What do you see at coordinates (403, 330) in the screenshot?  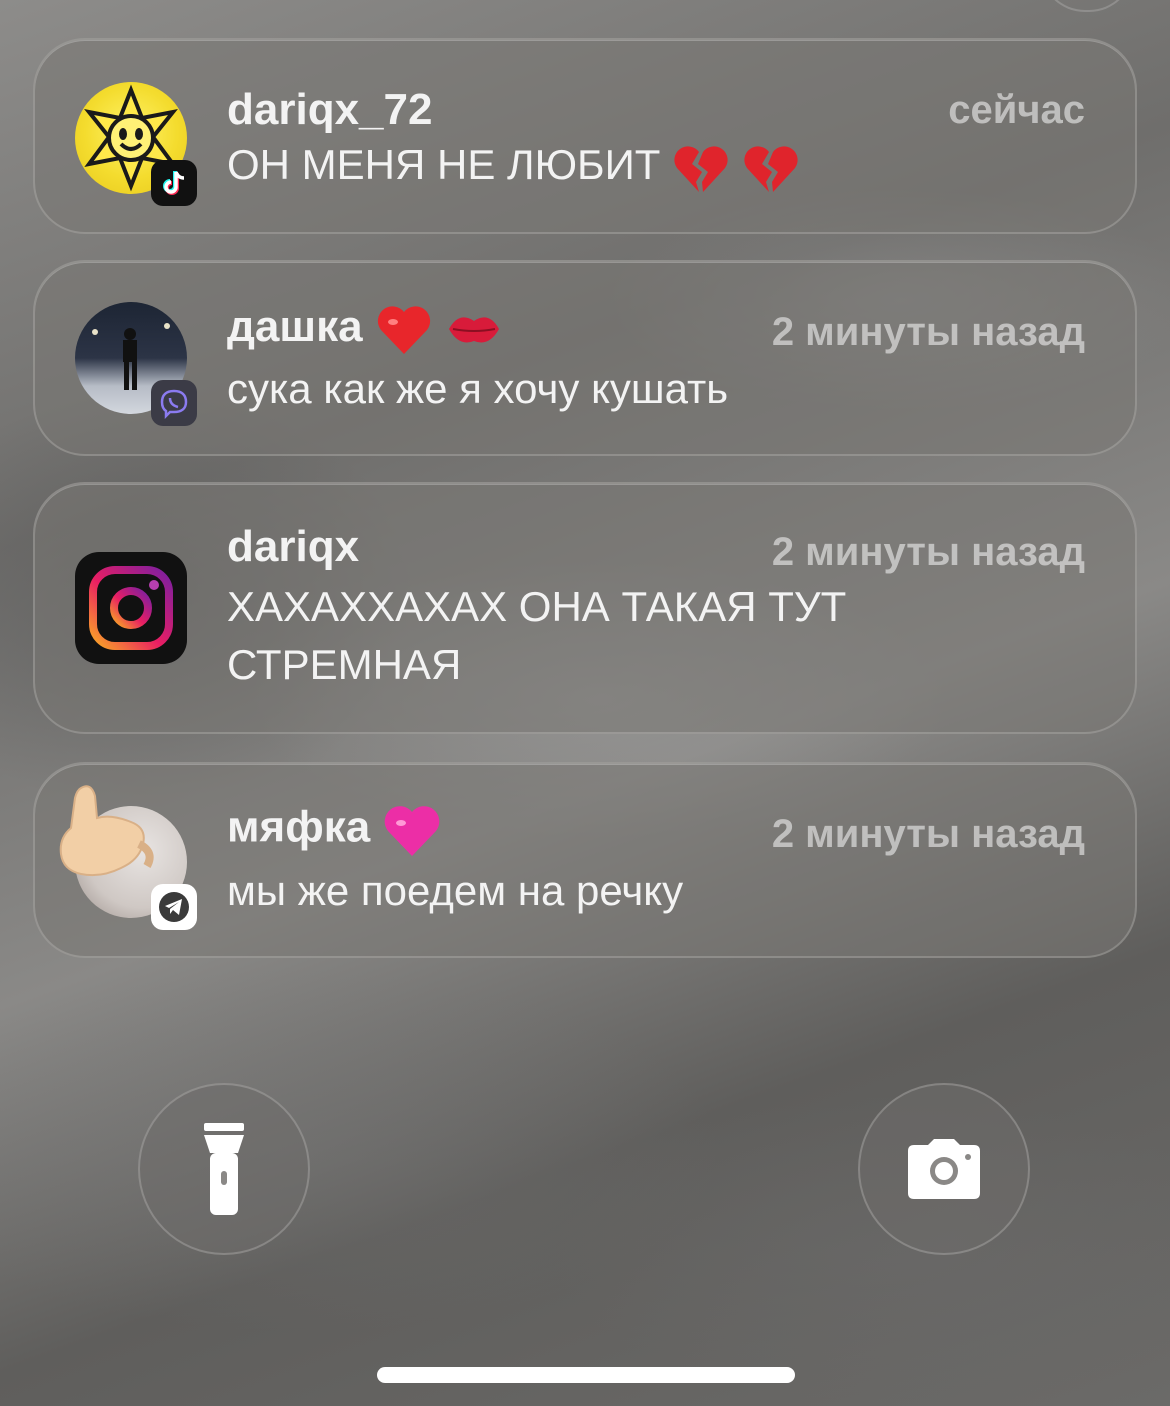 I see `red-heart-icon` at bounding box center [403, 330].